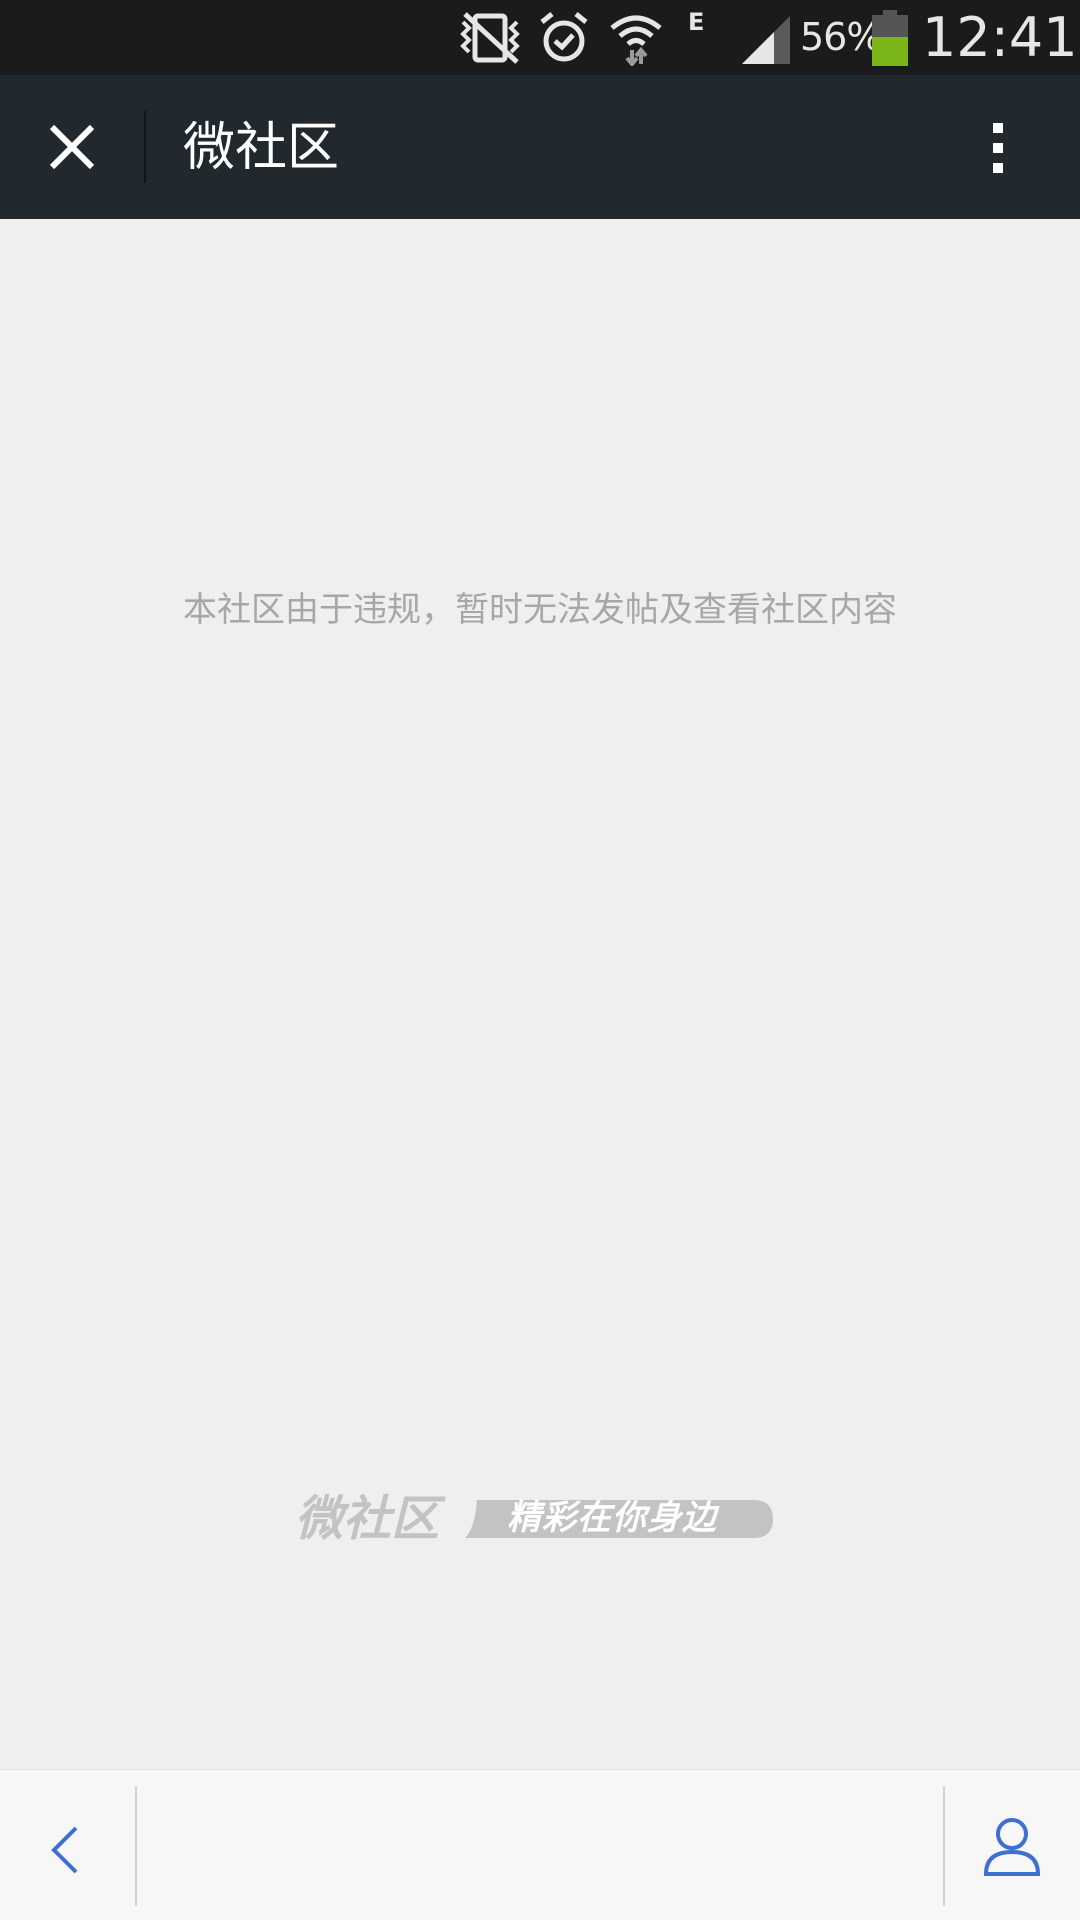 The image size is (1080, 1920). I want to click on bottom-toolbar, so click(540, 1844).